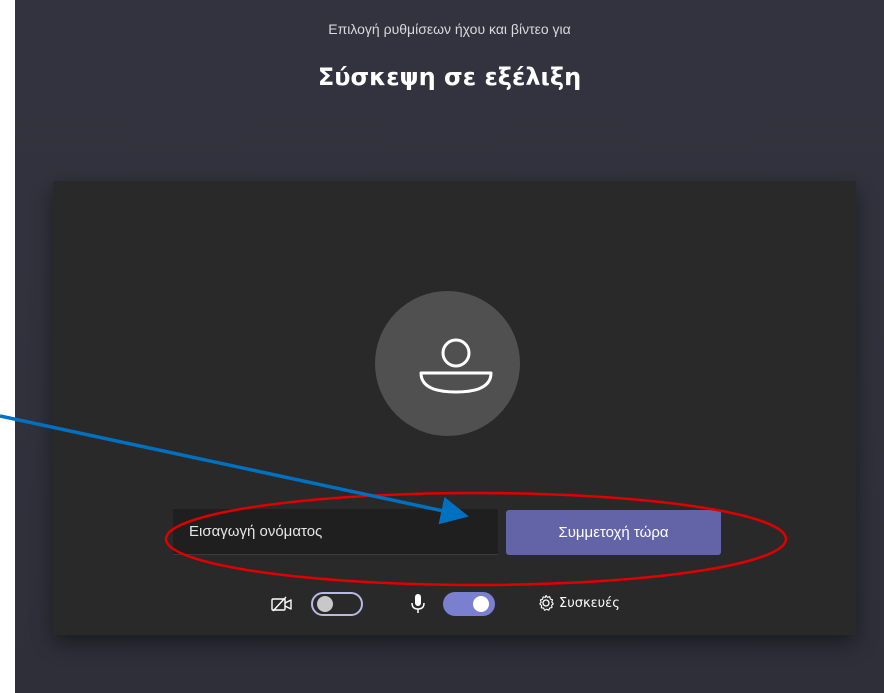 The width and height of the screenshot is (884, 693). I want to click on avatar, so click(447, 363).